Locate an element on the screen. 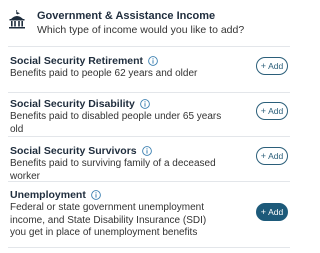 The image size is (320, 253). add-social-security-disability-button: + Add is located at coordinates (272, 111).